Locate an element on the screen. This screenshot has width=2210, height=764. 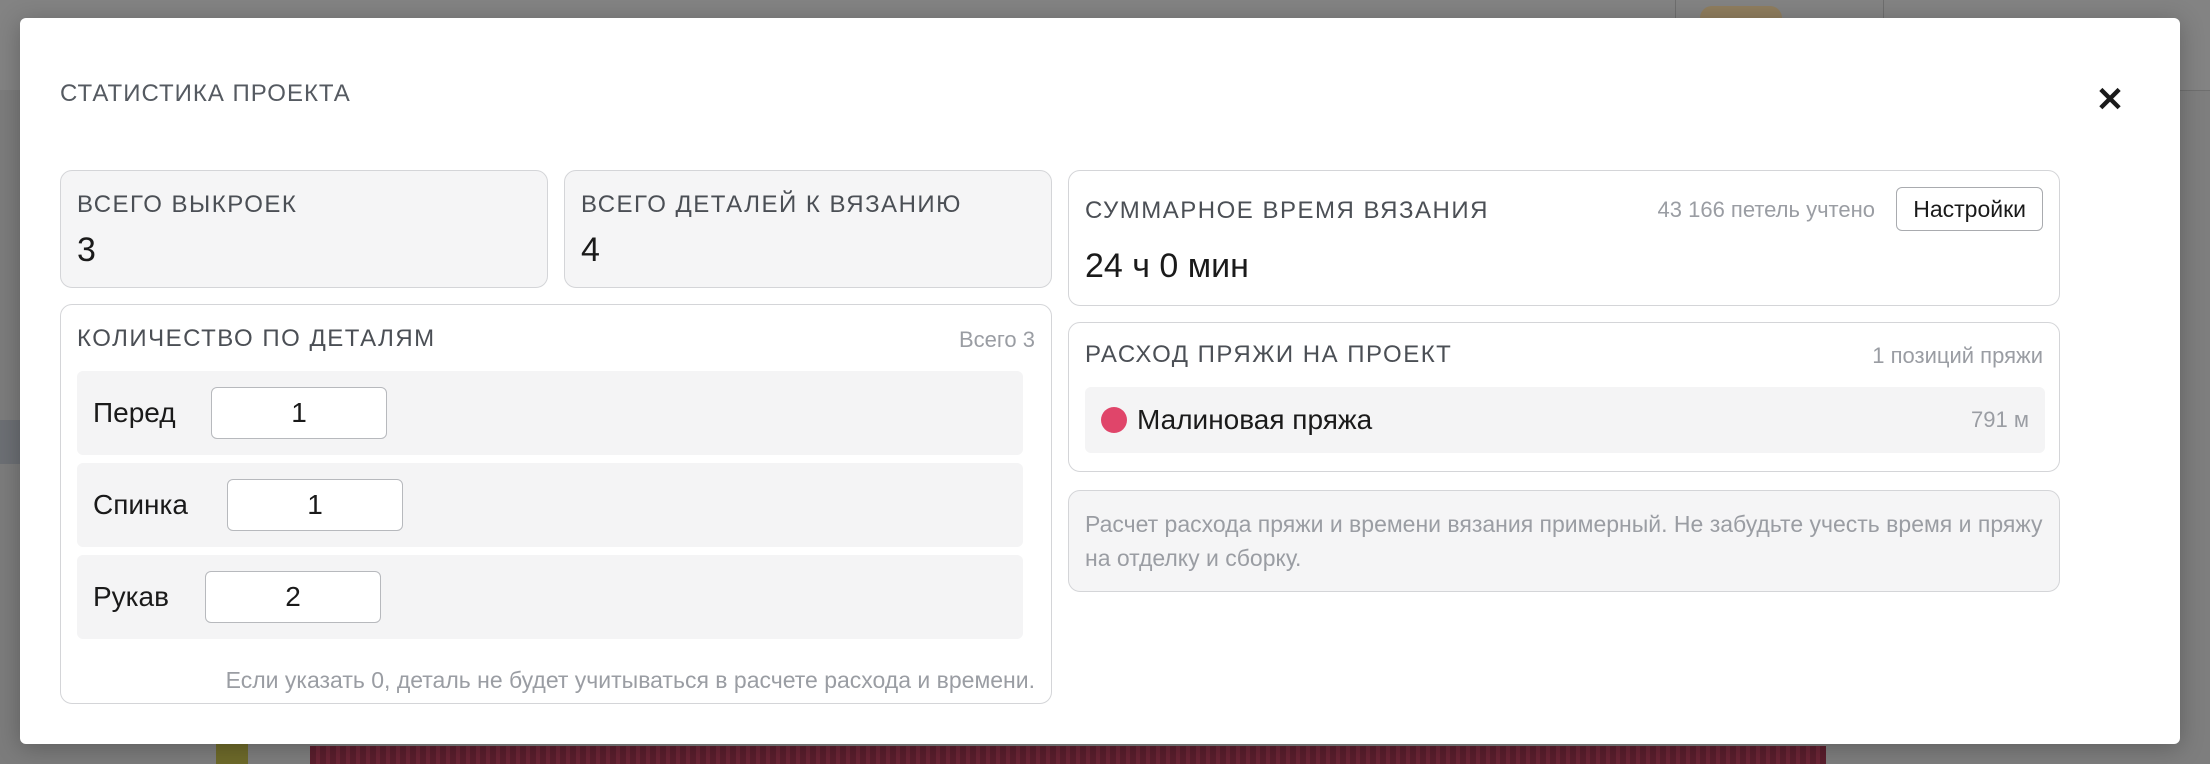
quantity-by-parts-label: КОЛИЧЕСТВО ПО ДЕТАЛЯМ is located at coordinates (256, 338).